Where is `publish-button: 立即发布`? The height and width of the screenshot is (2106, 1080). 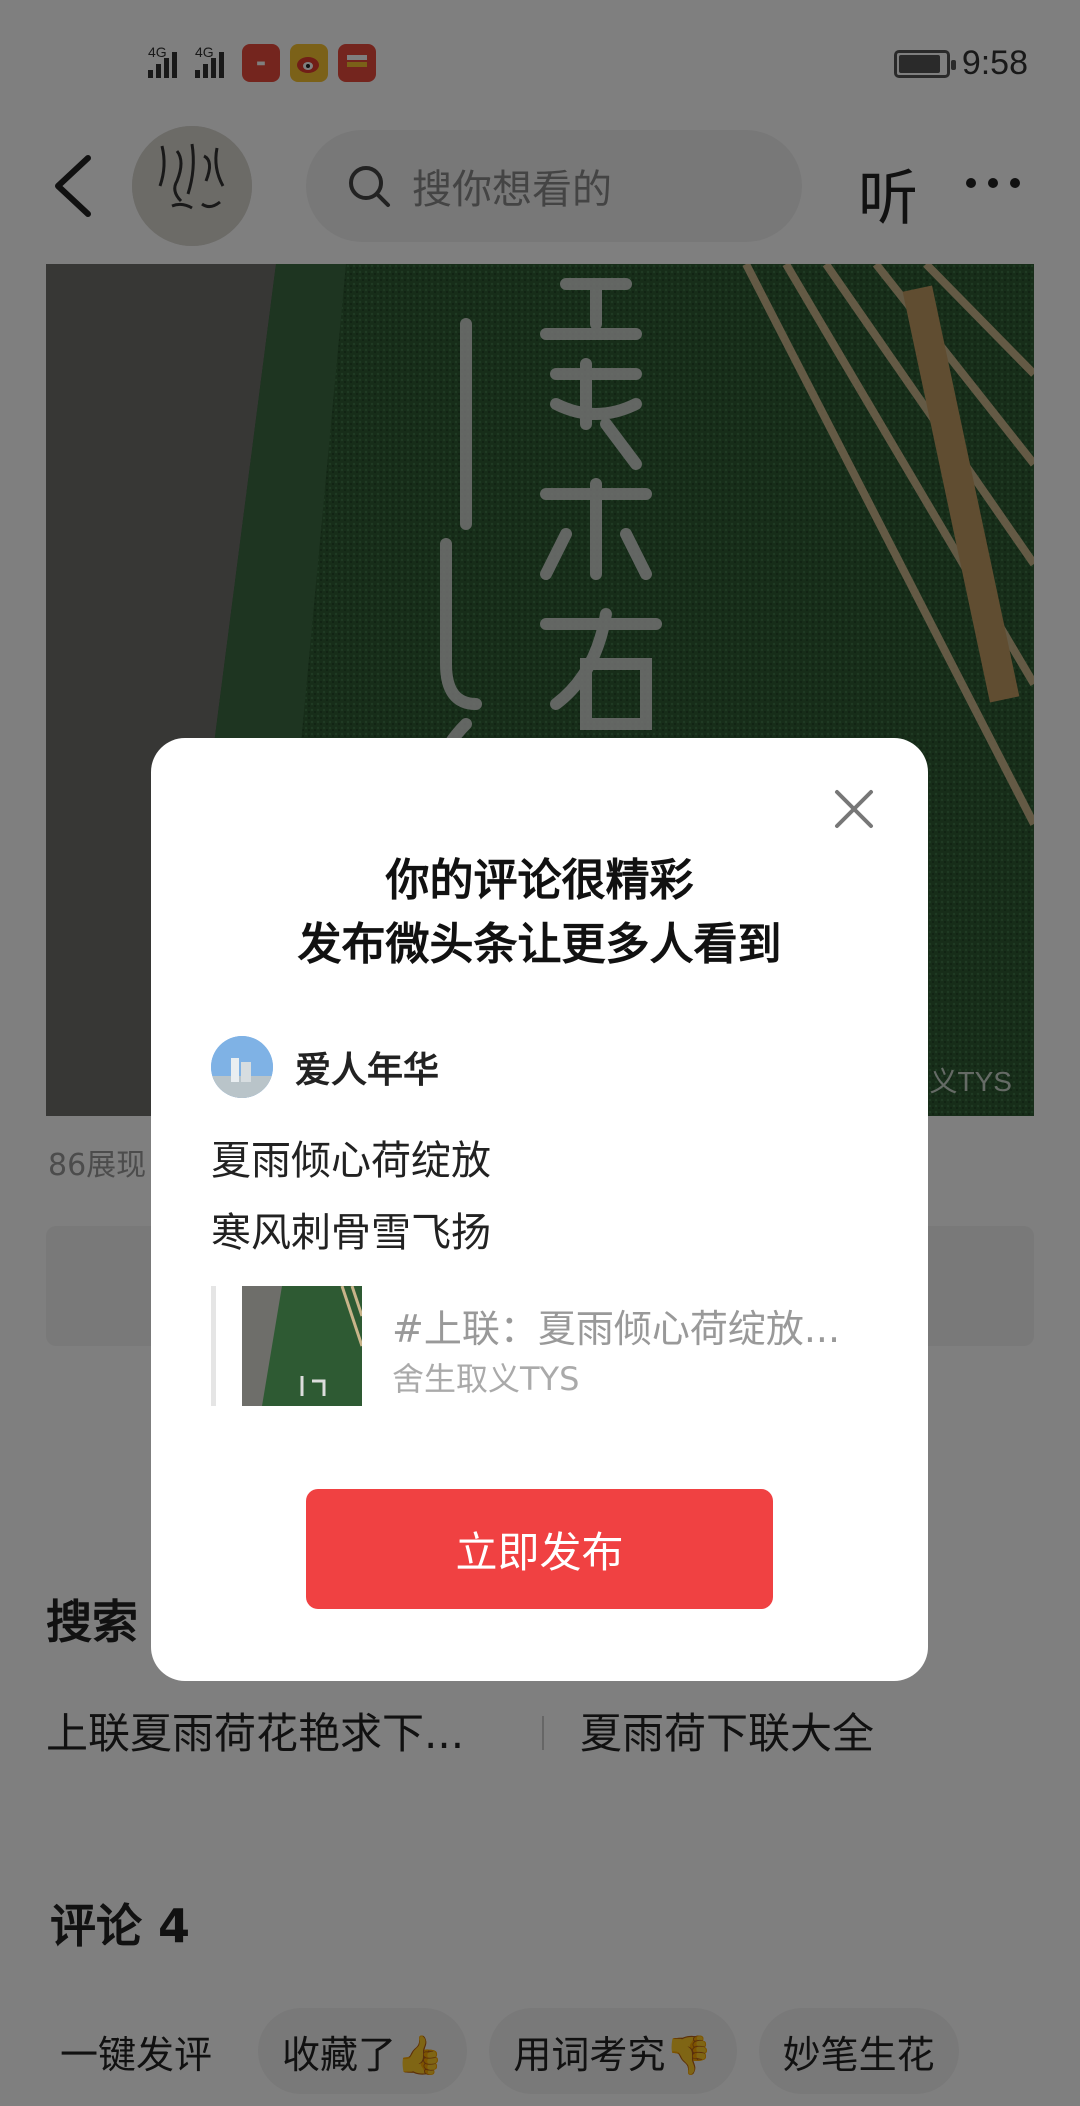
publish-button: 立即发布 is located at coordinates (539, 1549).